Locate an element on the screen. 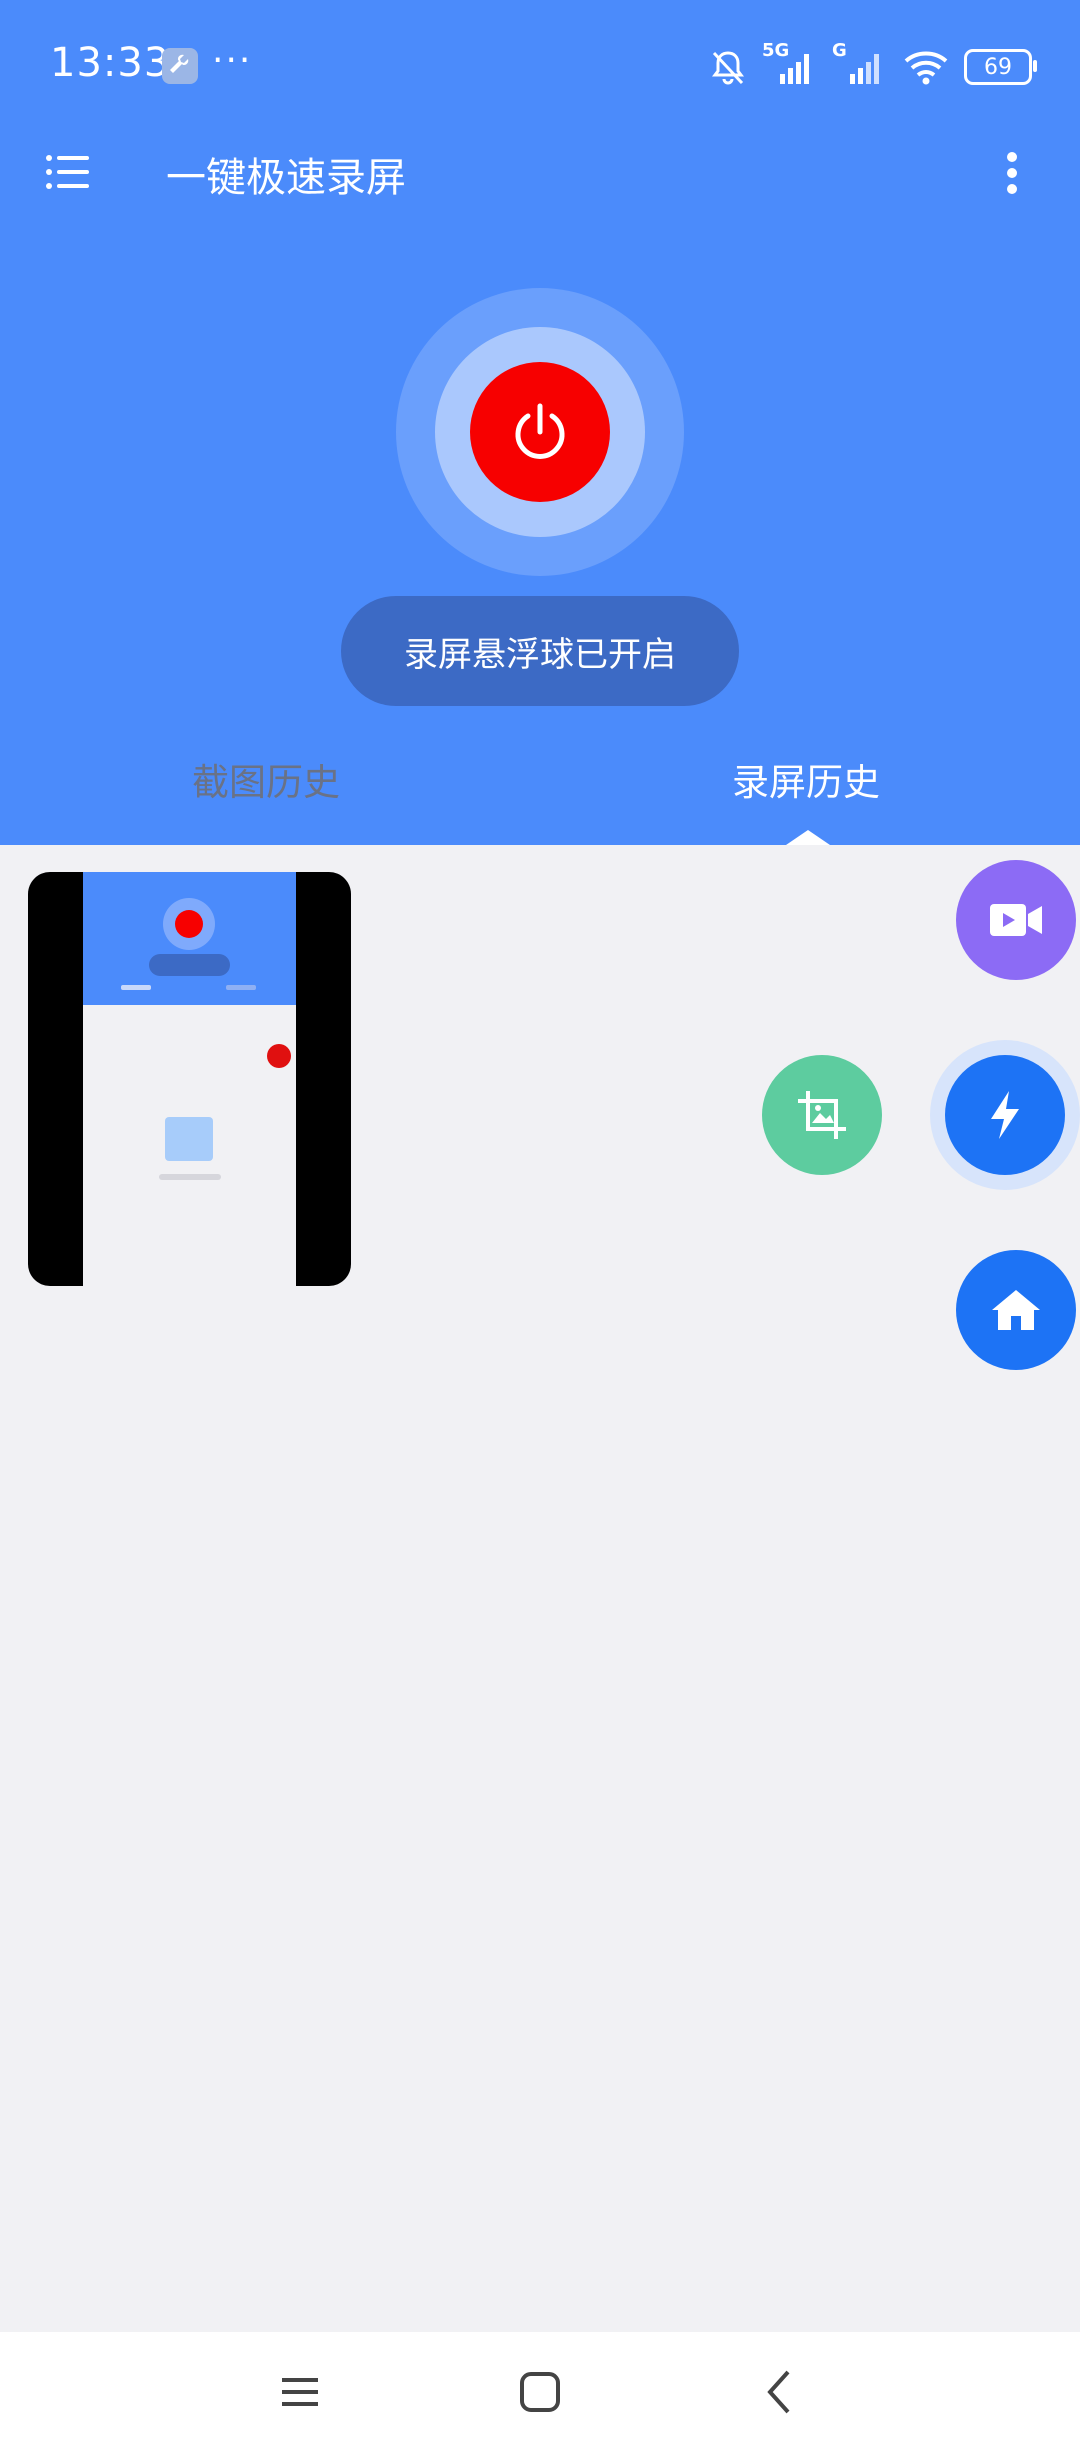 The height and width of the screenshot is (2460, 1080). status-bar: 13:33 ··· 5G G 69 is located at coordinates (540, 67).